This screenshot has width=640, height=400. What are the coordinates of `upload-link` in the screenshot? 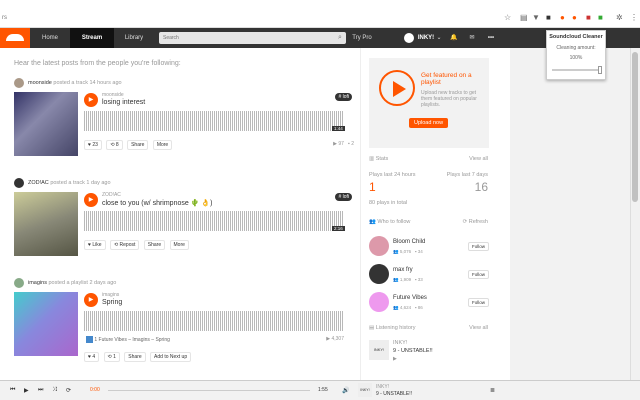 It's located at (388, 38).